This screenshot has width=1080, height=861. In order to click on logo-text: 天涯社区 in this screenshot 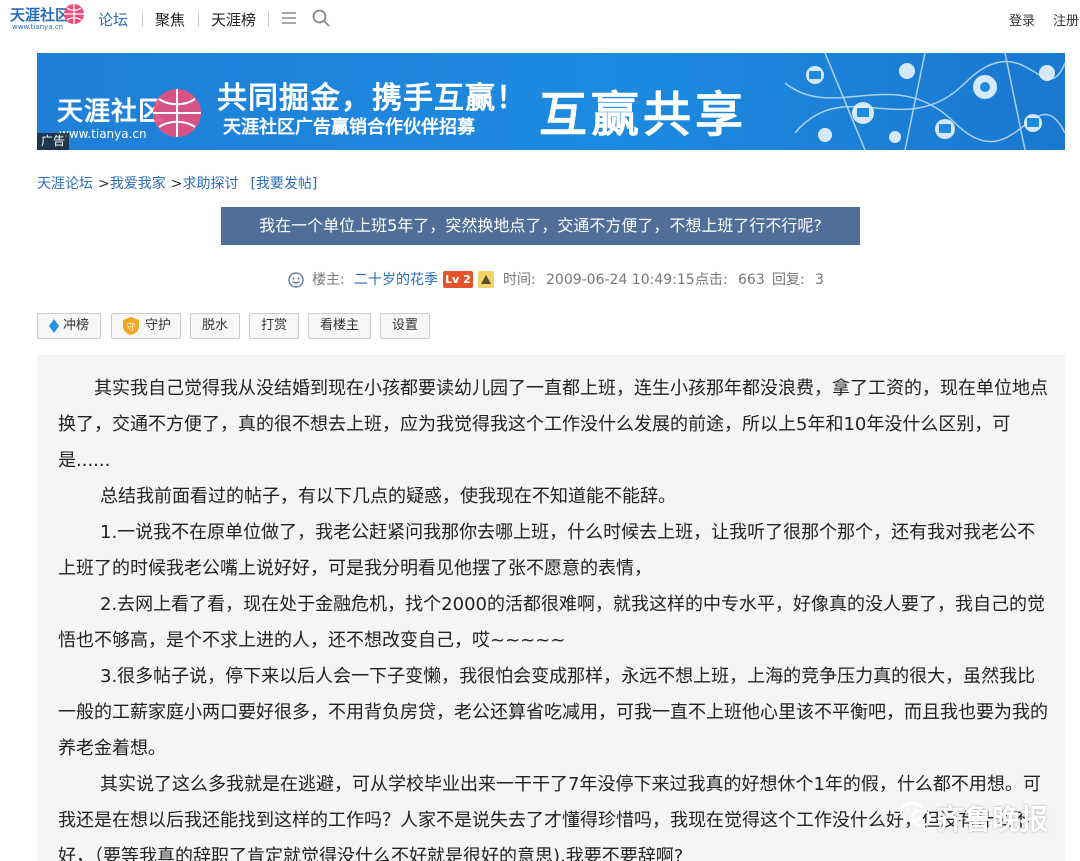, I will do `click(40, 15)`.